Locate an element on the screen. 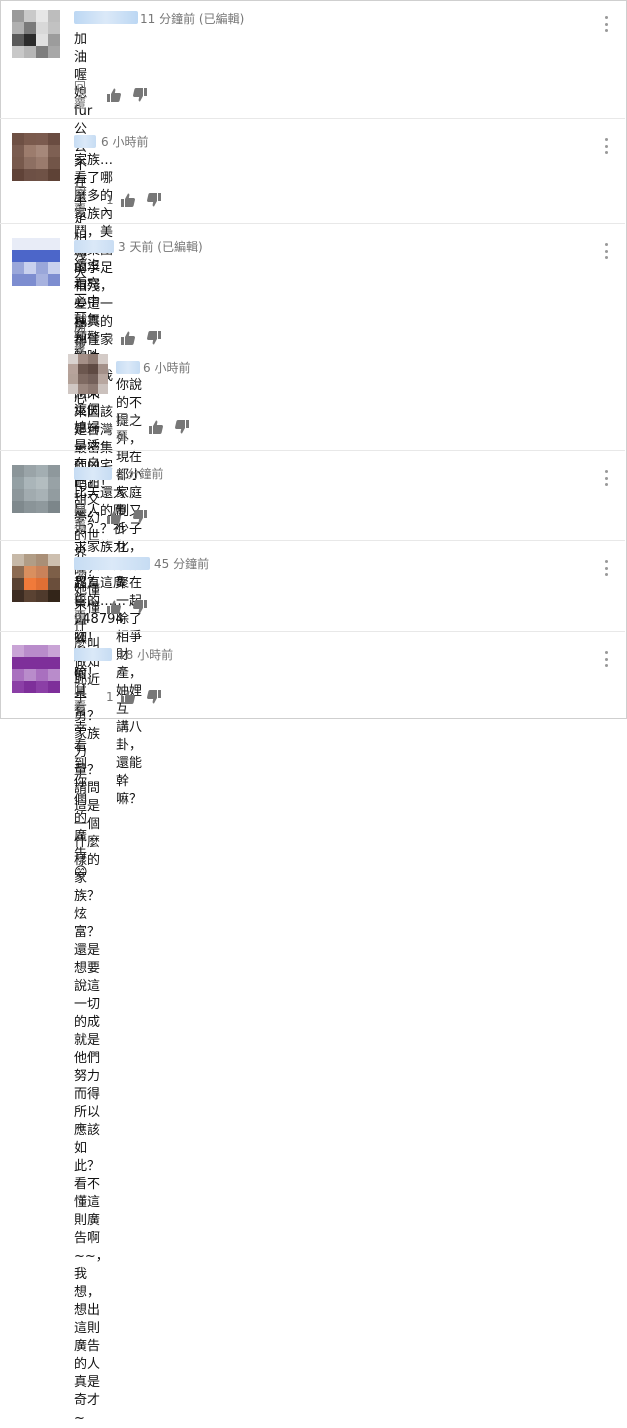 The image size is (627, 1428). comment-actions: 回覆 1 is located at coordinates (123, 200).